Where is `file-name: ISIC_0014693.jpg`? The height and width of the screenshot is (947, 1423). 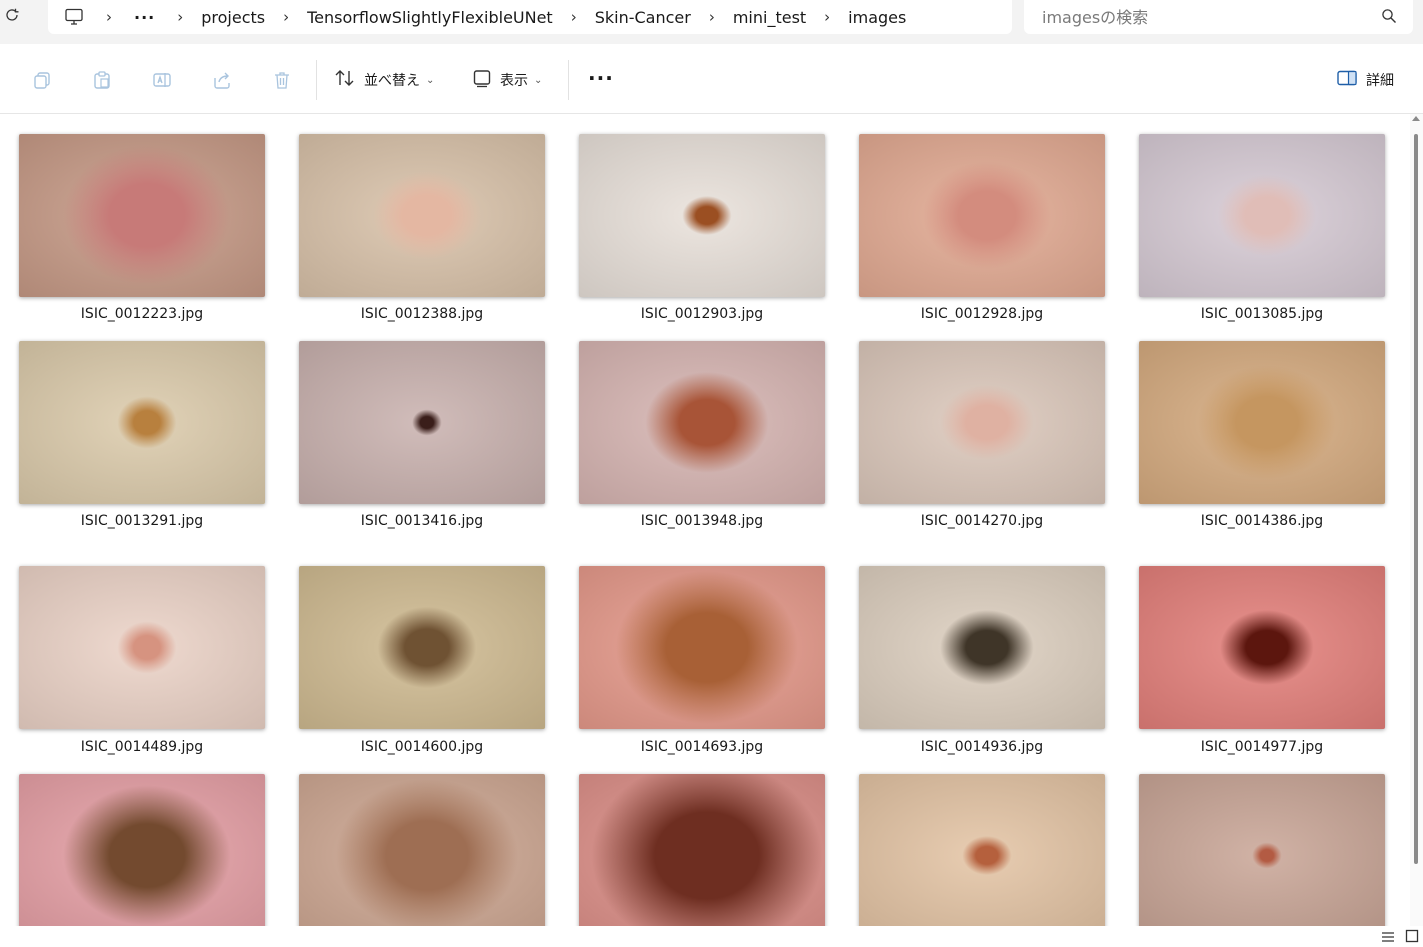
file-name: ISIC_0014693.jpg is located at coordinates (702, 747).